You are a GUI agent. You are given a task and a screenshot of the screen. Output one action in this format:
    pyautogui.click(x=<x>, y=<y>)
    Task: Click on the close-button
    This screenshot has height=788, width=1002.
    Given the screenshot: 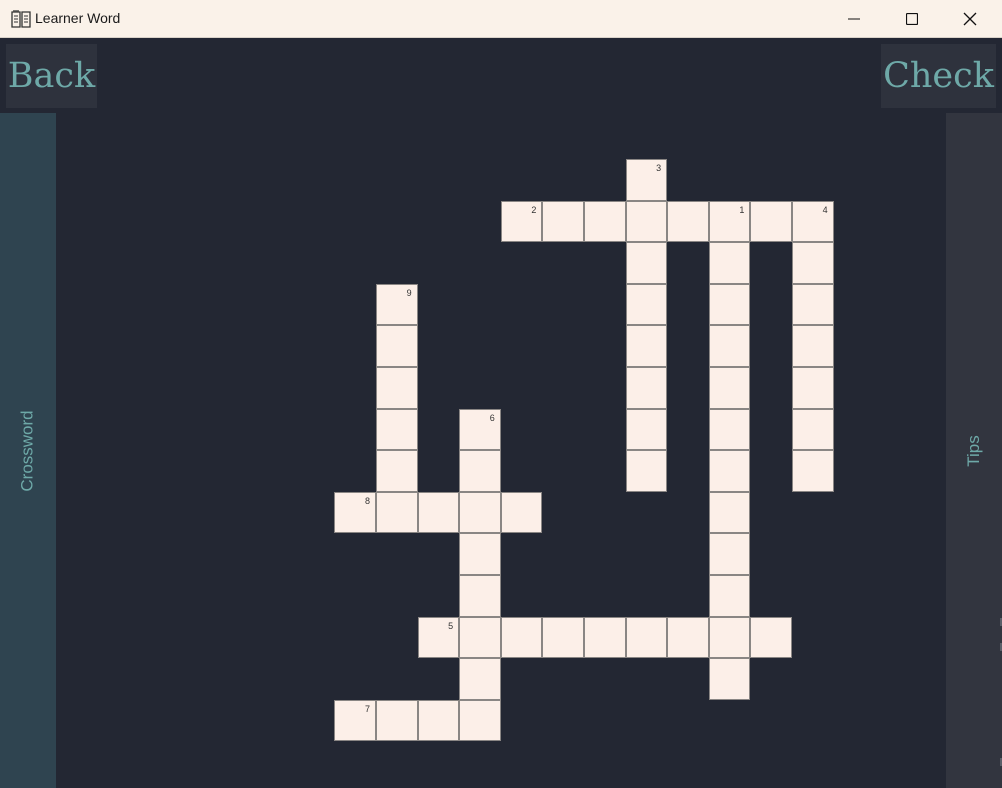 What is the action you would take?
    pyautogui.click(x=970, y=19)
    